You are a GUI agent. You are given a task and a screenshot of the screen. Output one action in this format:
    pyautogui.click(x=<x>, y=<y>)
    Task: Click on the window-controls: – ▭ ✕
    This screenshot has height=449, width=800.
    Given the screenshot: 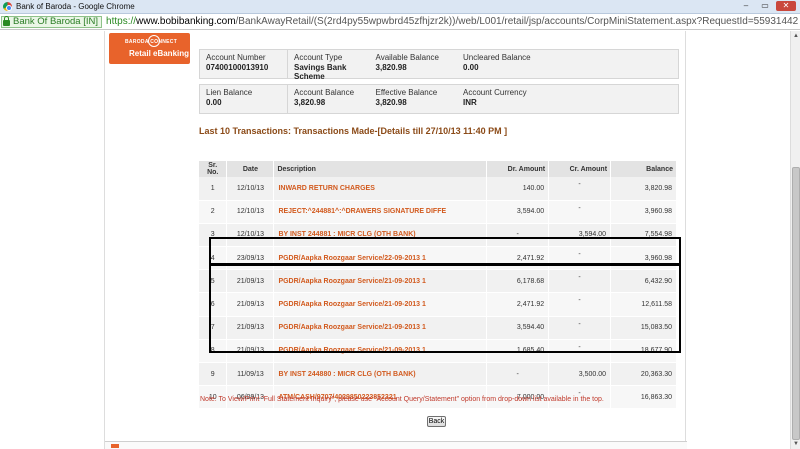 What is the action you would take?
    pyautogui.click(x=767, y=6)
    